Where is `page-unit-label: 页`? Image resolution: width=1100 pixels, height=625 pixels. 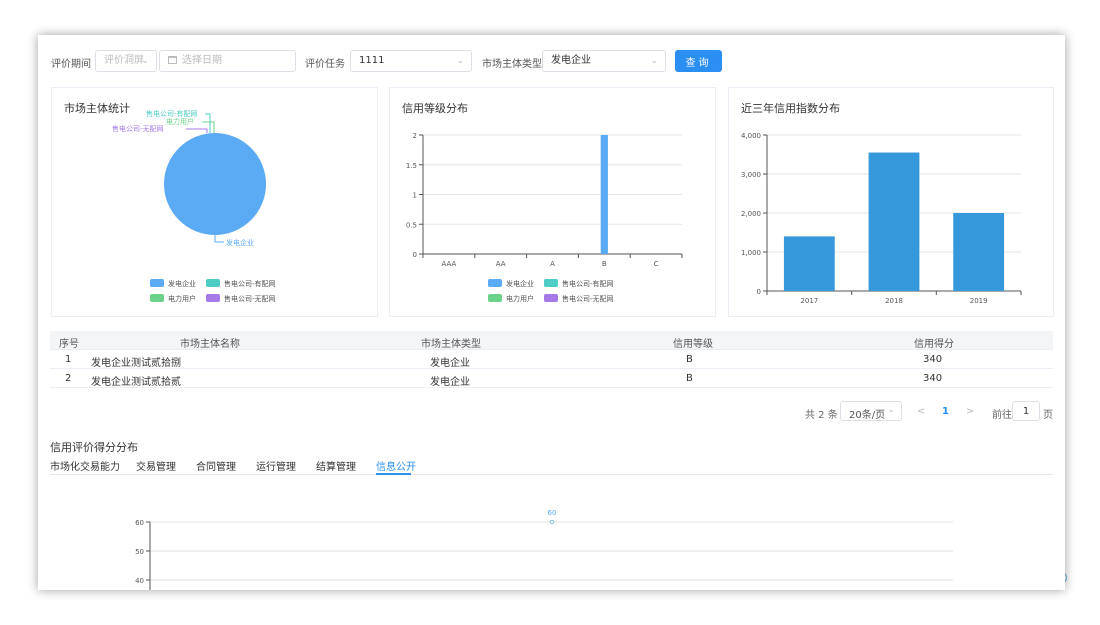 page-unit-label: 页 is located at coordinates (1048, 415).